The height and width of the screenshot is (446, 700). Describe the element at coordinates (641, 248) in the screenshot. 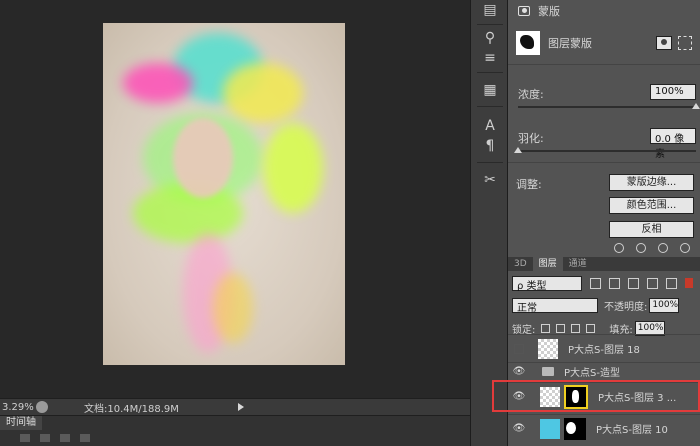

I see `apply-mask-icon` at that location.